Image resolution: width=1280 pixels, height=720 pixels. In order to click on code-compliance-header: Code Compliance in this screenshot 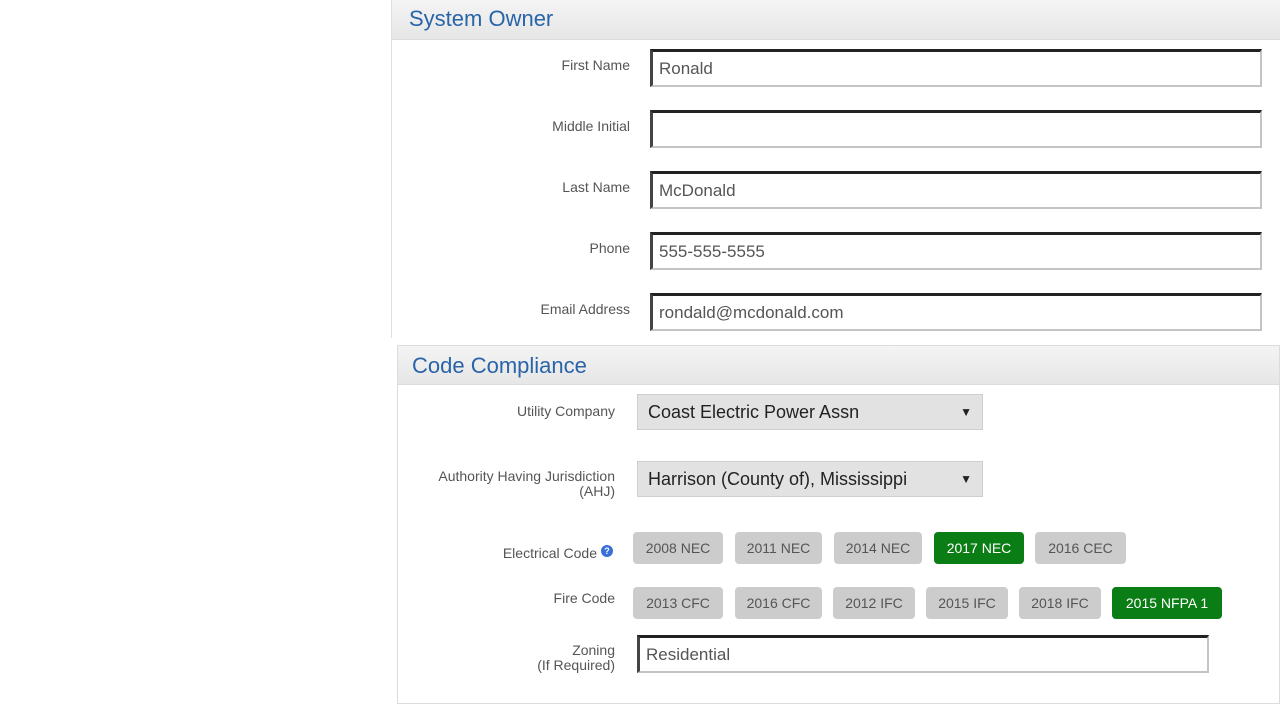, I will do `click(838, 365)`.